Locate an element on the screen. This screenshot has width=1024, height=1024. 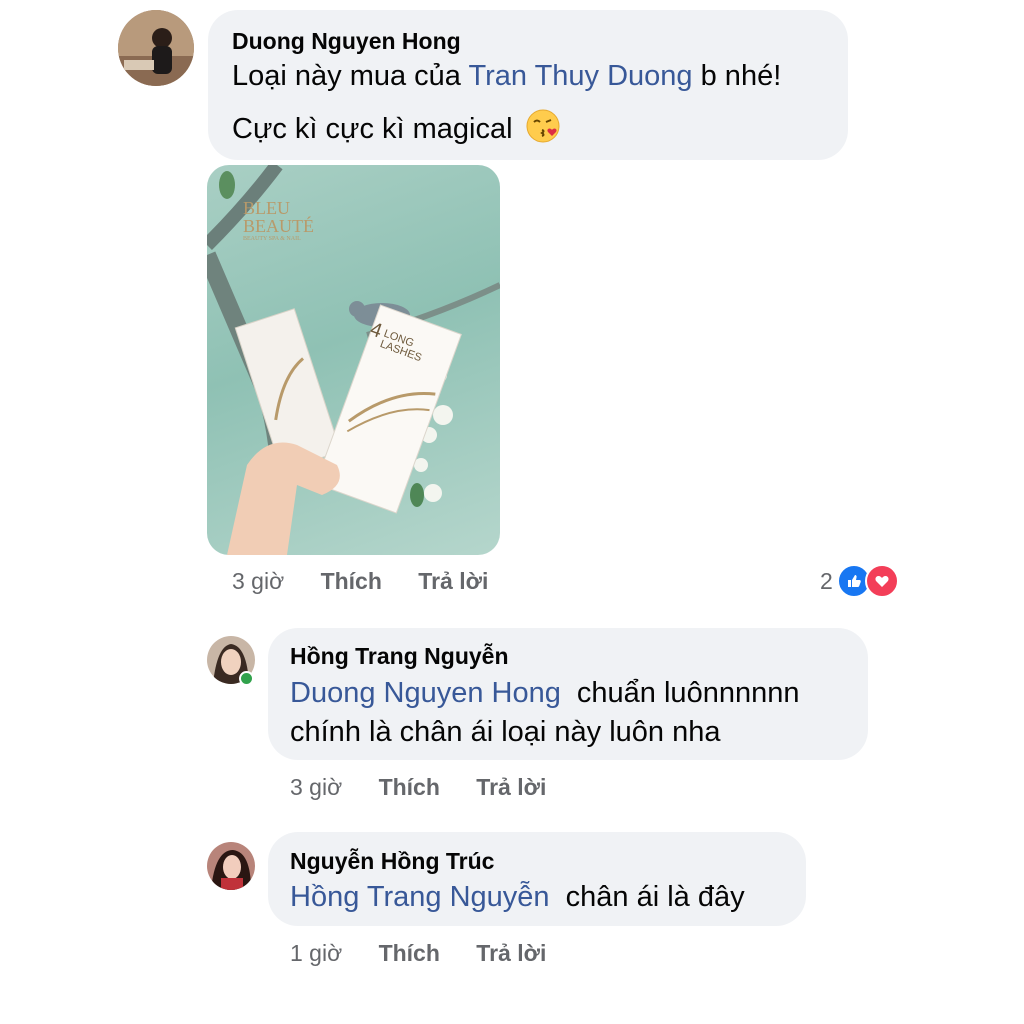
love-reaction-icon is located at coordinates (881, 581).